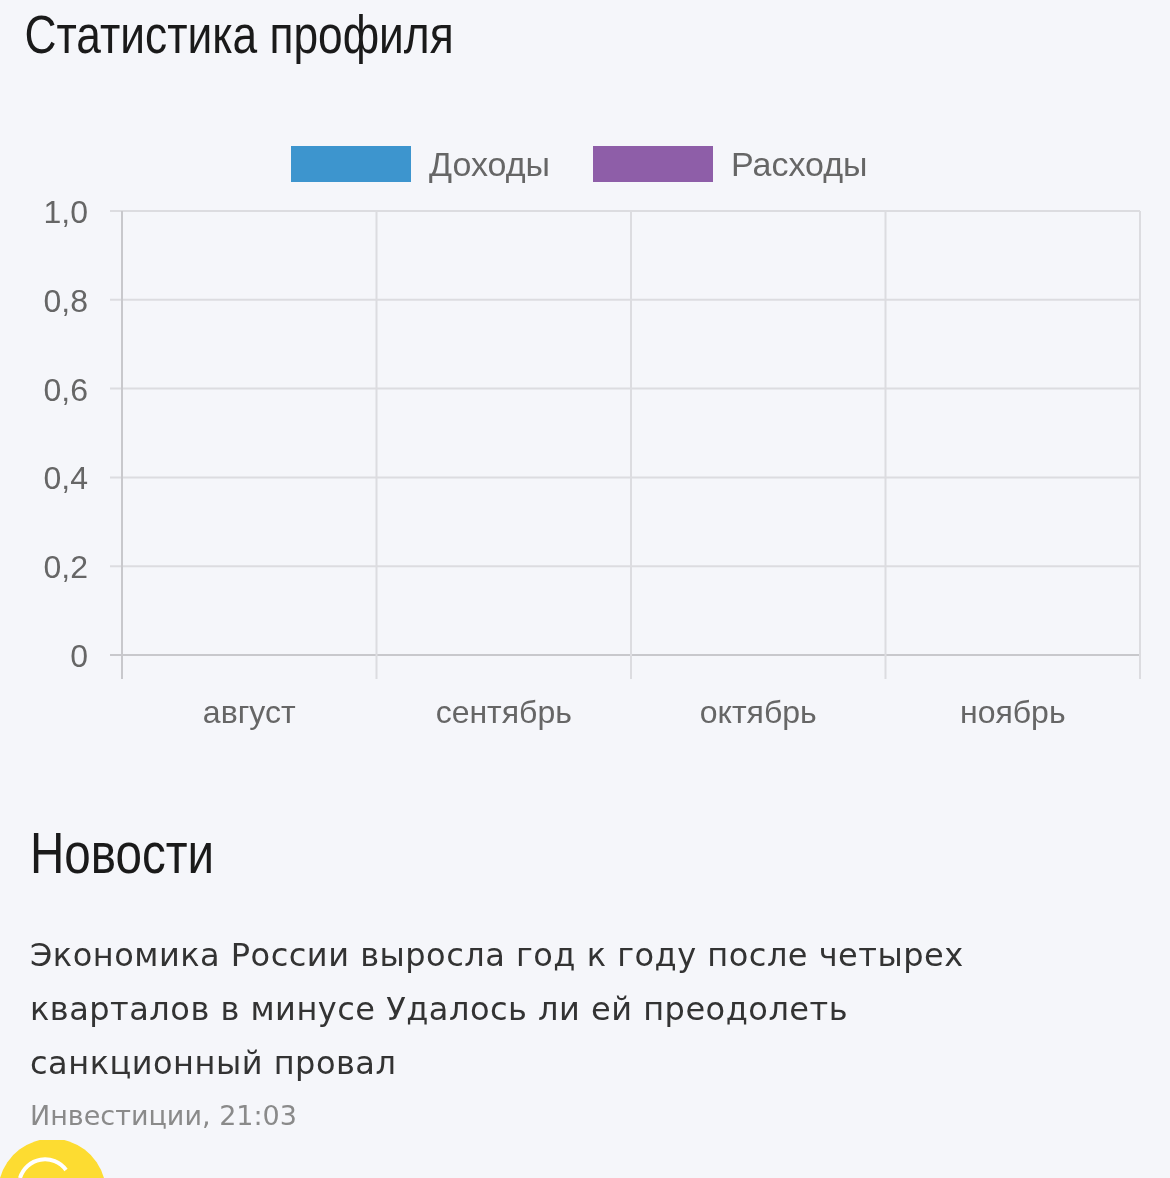  What do you see at coordinates (65, 478) in the screenshot?
I see `axis-label: 0,4` at bounding box center [65, 478].